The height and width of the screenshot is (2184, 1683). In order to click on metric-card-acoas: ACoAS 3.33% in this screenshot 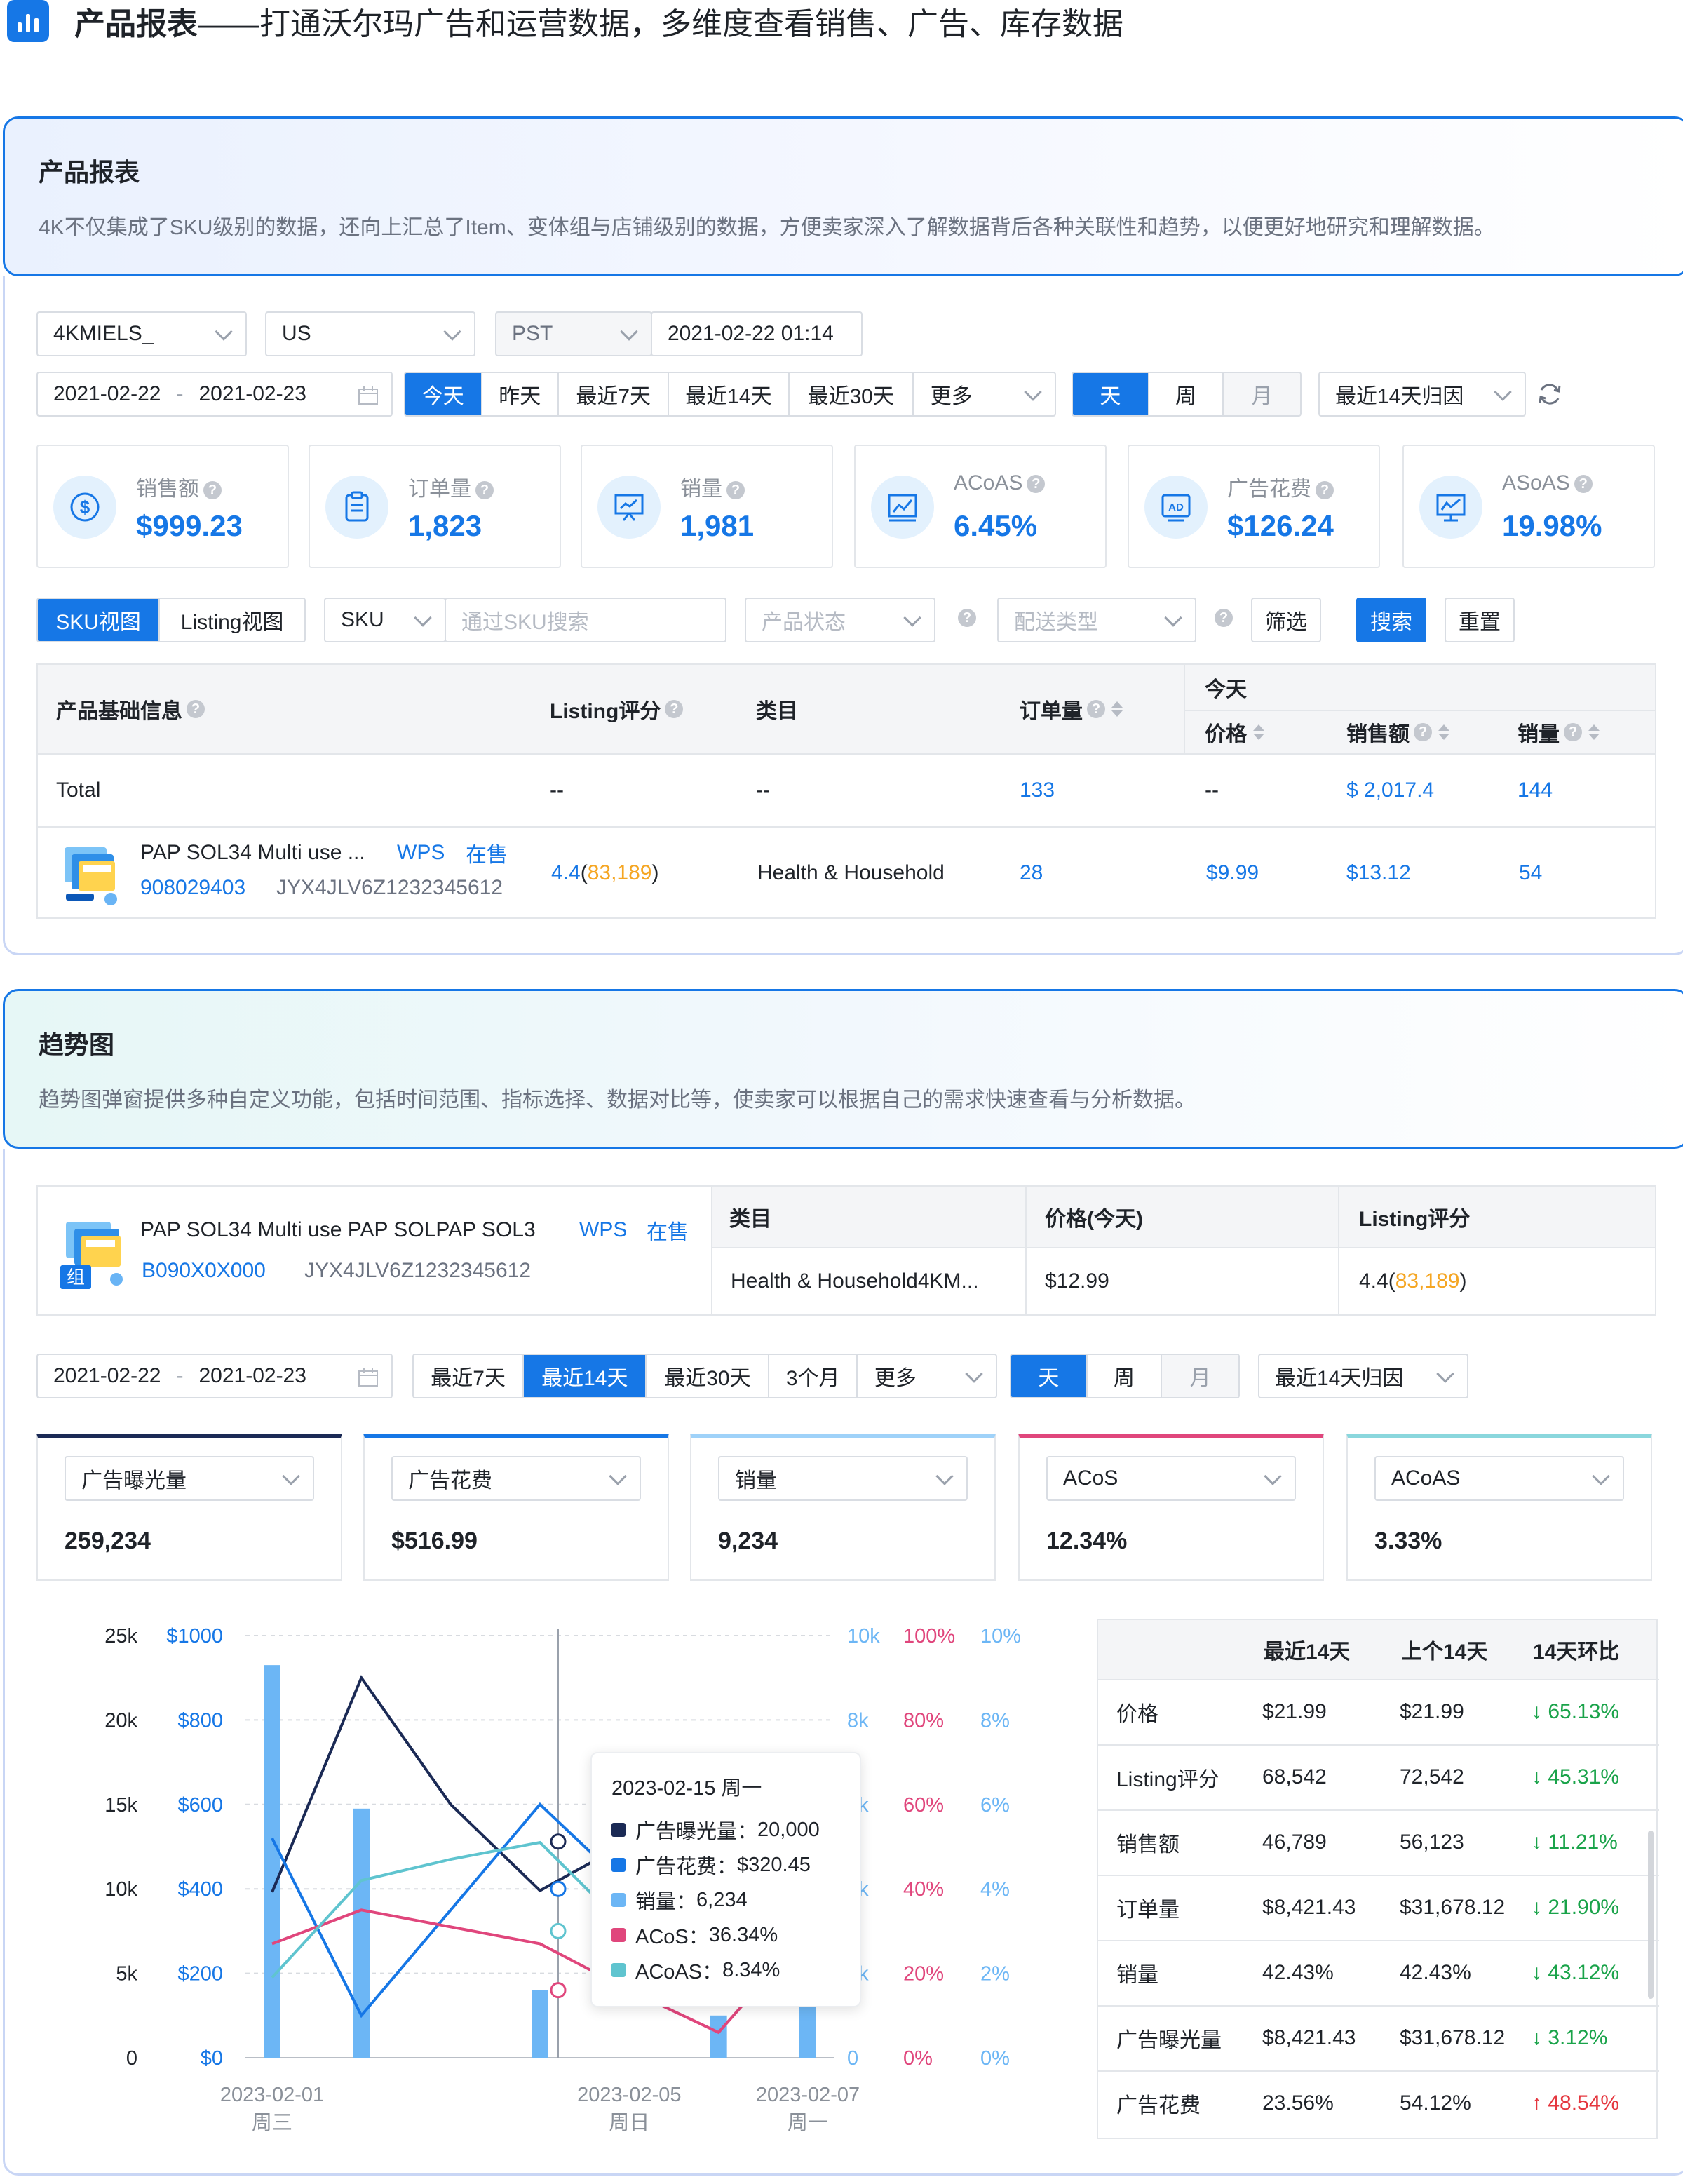, I will do `click(1499, 1507)`.